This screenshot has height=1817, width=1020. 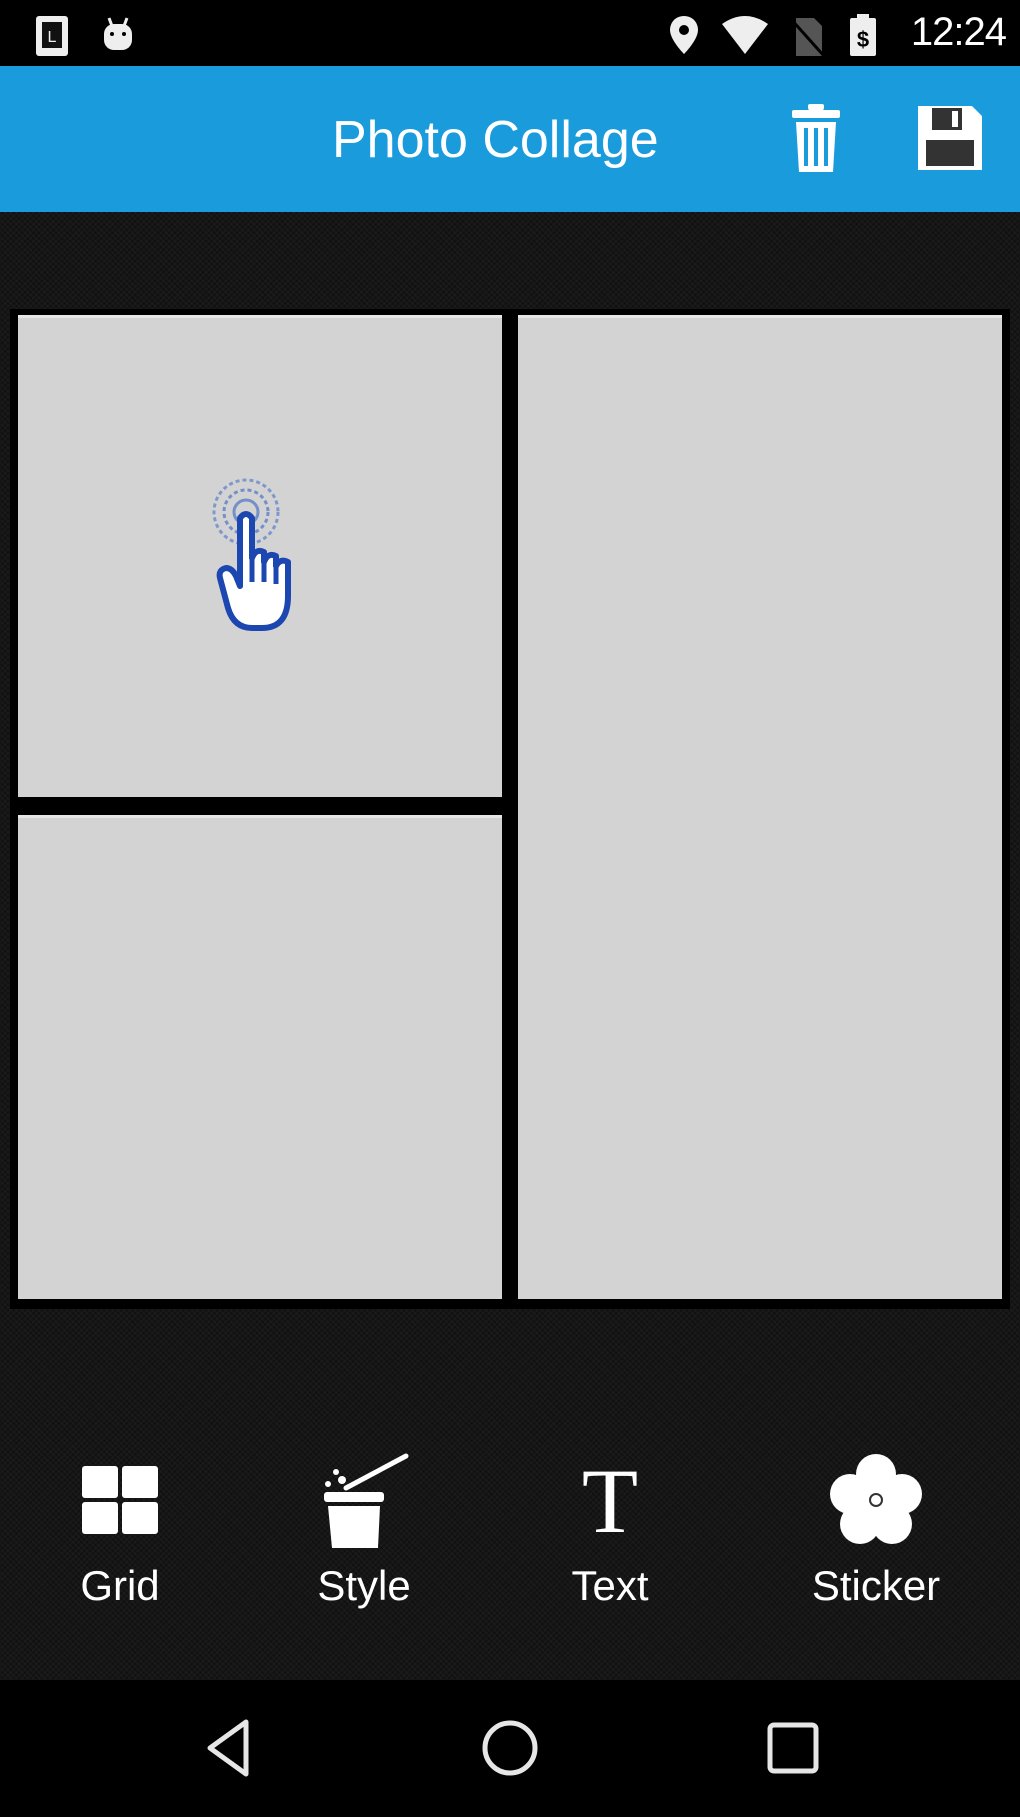 What do you see at coordinates (510, 33) in the screenshot?
I see `status-bar: L $ 12:24` at bounding box center [510, 33].